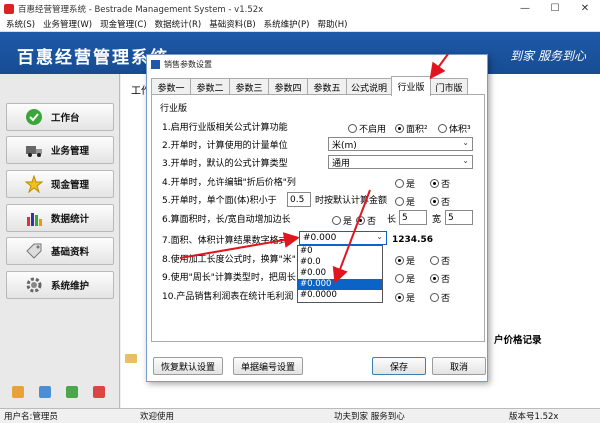 The width and height of the screenshot is (600, 423). What do you see at coordinates (34, 285) in the screenshot?
I see `gear-icon` at bounding box center [34, 285].